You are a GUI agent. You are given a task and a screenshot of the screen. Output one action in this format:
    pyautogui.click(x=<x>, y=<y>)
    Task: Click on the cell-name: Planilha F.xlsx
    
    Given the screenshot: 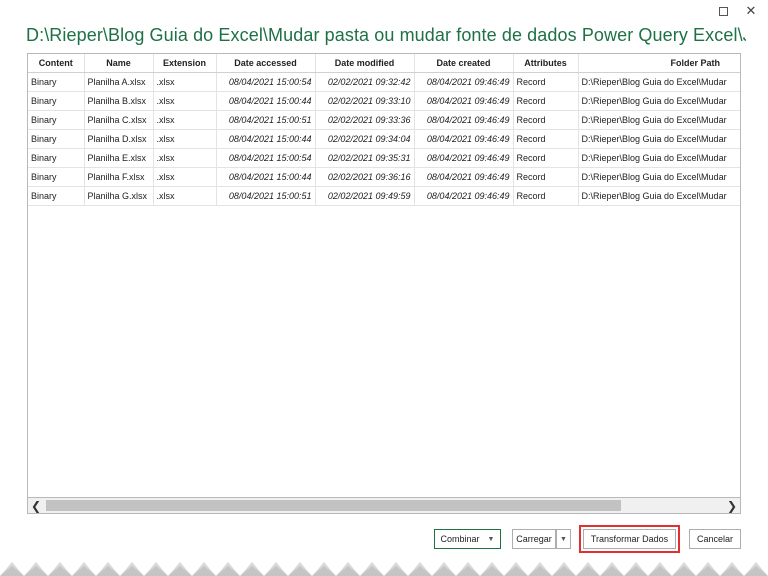 What is the action you would take?
    pyautogui.click(x=119, y=177)
    